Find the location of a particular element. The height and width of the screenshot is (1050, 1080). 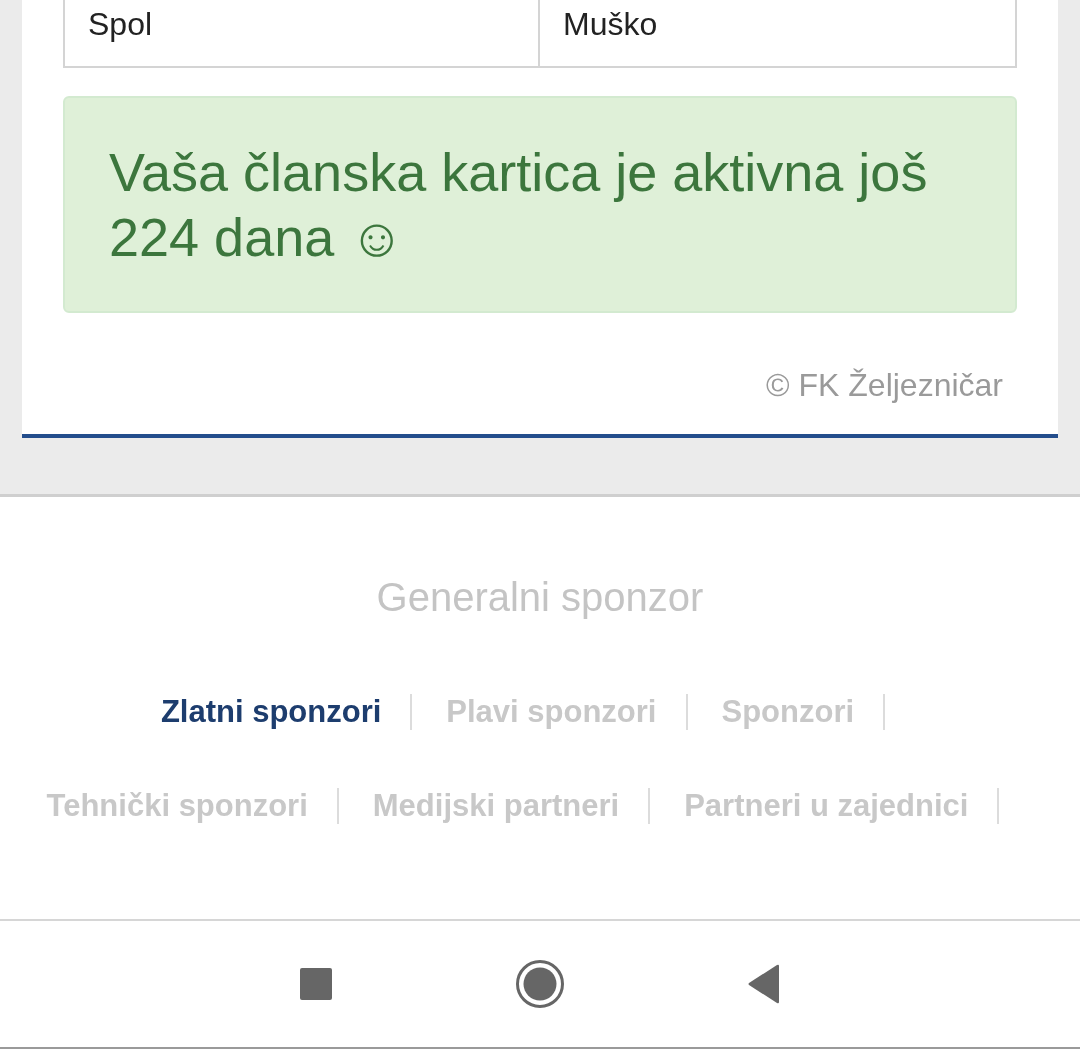

membership-message: Vaša članska kartica je aktivna još 224 dana ☺ is located at coordinates (518, 204).